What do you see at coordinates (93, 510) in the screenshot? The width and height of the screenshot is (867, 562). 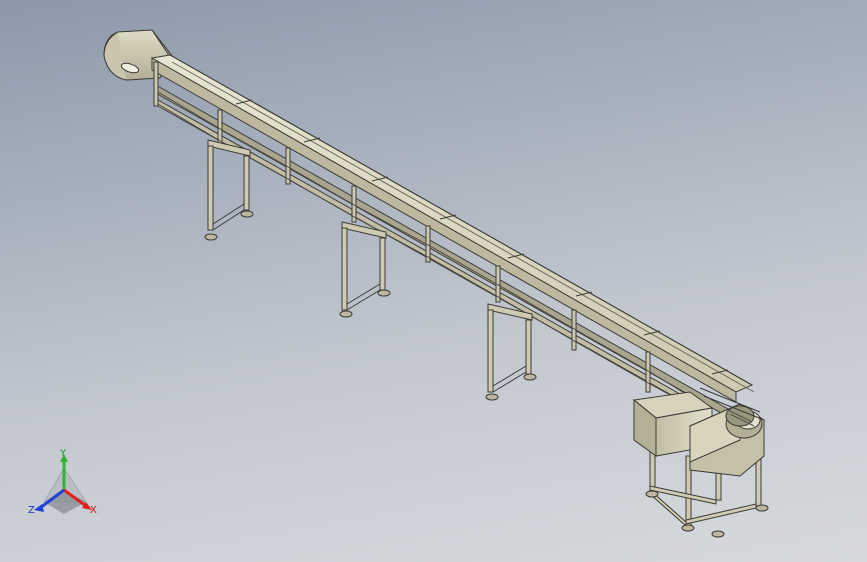 I see `x-axis-label: X` at bounding box center [93, 510].